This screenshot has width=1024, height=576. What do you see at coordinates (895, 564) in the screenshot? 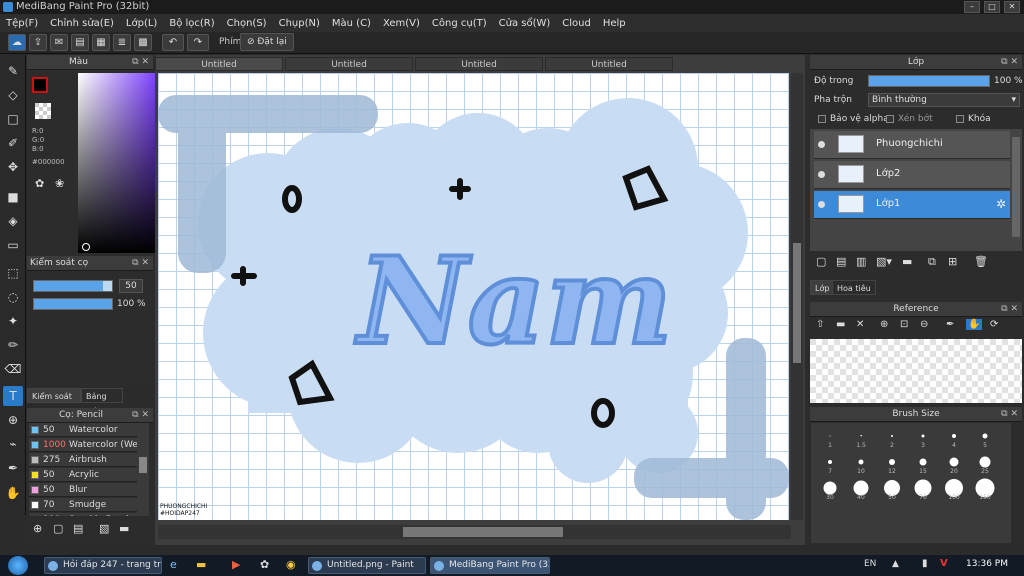
I see `tray-up-icon: ▲` at bounding box center [895, 564].